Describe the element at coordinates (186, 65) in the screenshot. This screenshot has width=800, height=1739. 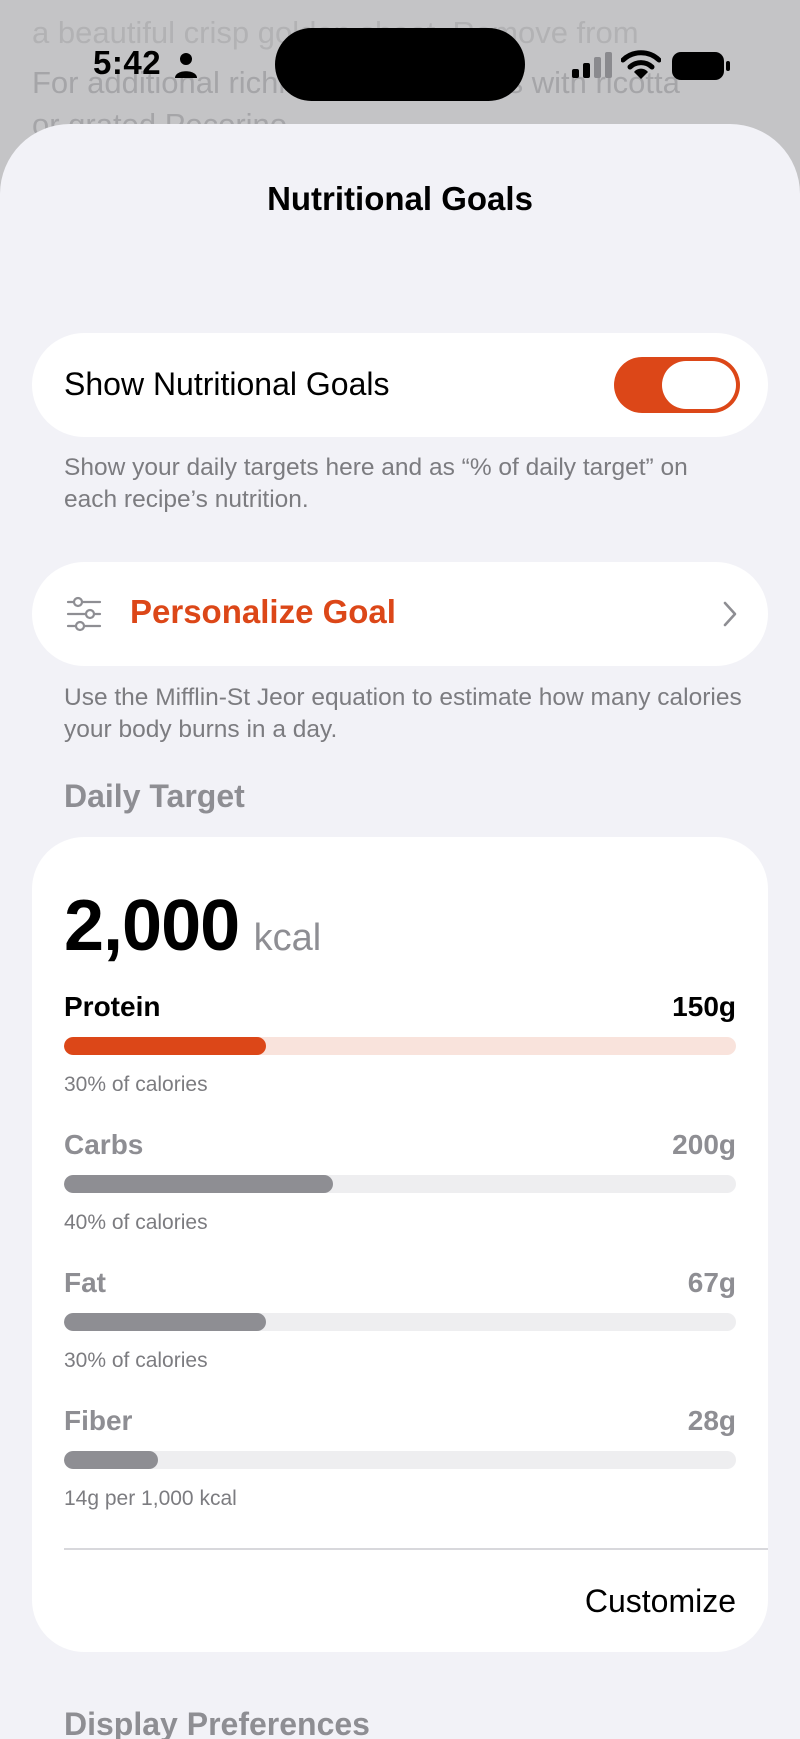
I see `person-icon` at that location.